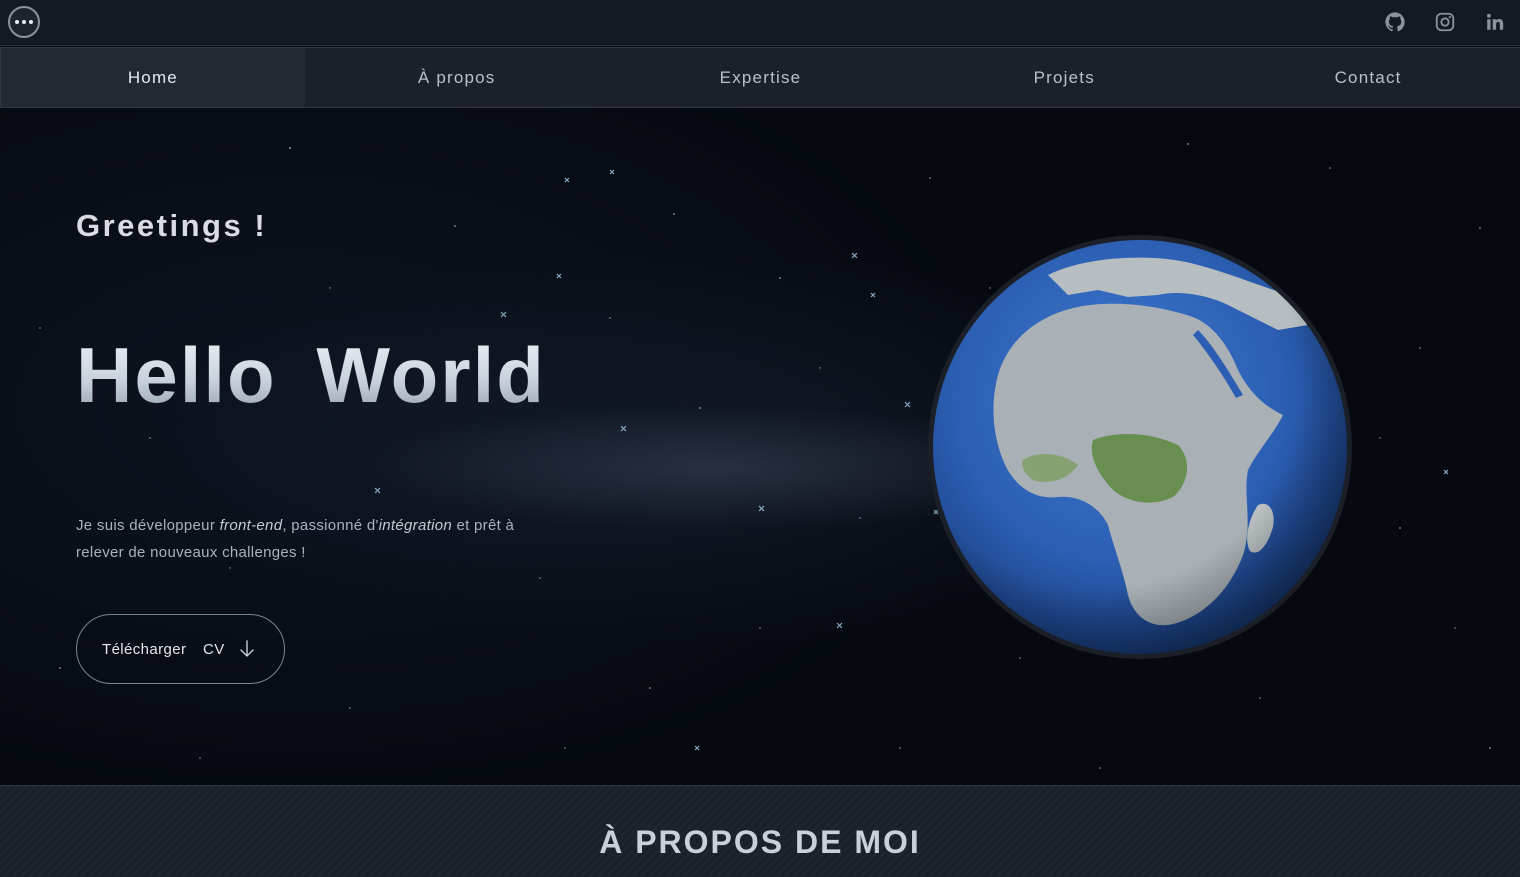  I want to click on nav-item-expertise: Expertise, so click(761, 77).